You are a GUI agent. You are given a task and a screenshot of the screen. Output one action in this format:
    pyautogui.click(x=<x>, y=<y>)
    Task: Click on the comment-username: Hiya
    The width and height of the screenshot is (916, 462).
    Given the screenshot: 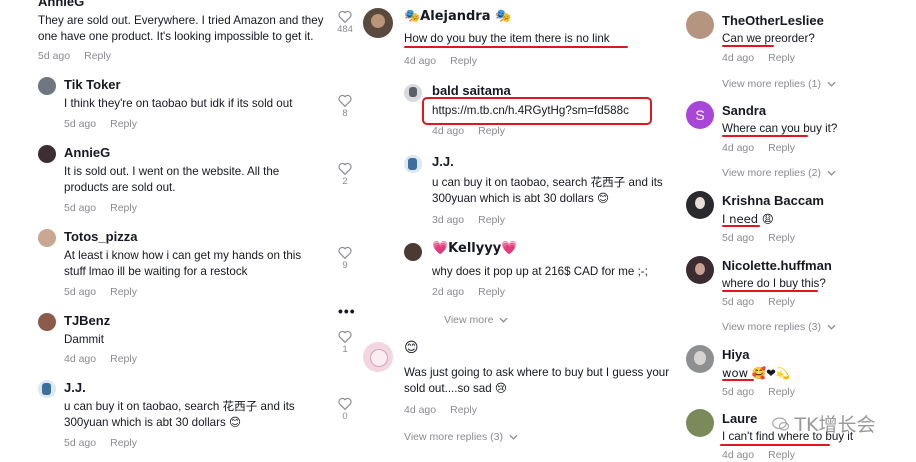 What is the action you would take?
    pyautogui.click(x=735, y=354)
    